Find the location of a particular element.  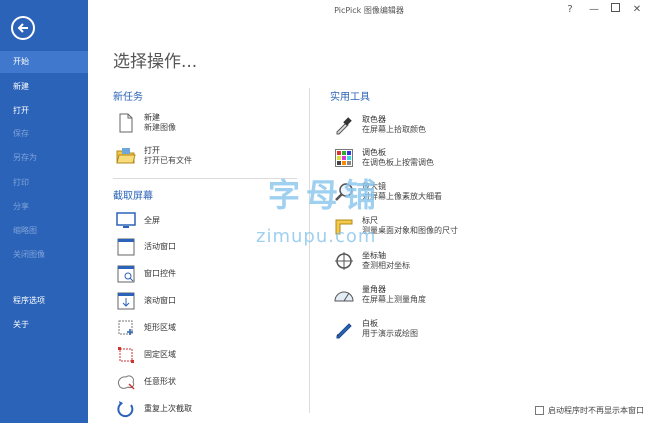

open-folder-icon is located at coordinates (126, 156).